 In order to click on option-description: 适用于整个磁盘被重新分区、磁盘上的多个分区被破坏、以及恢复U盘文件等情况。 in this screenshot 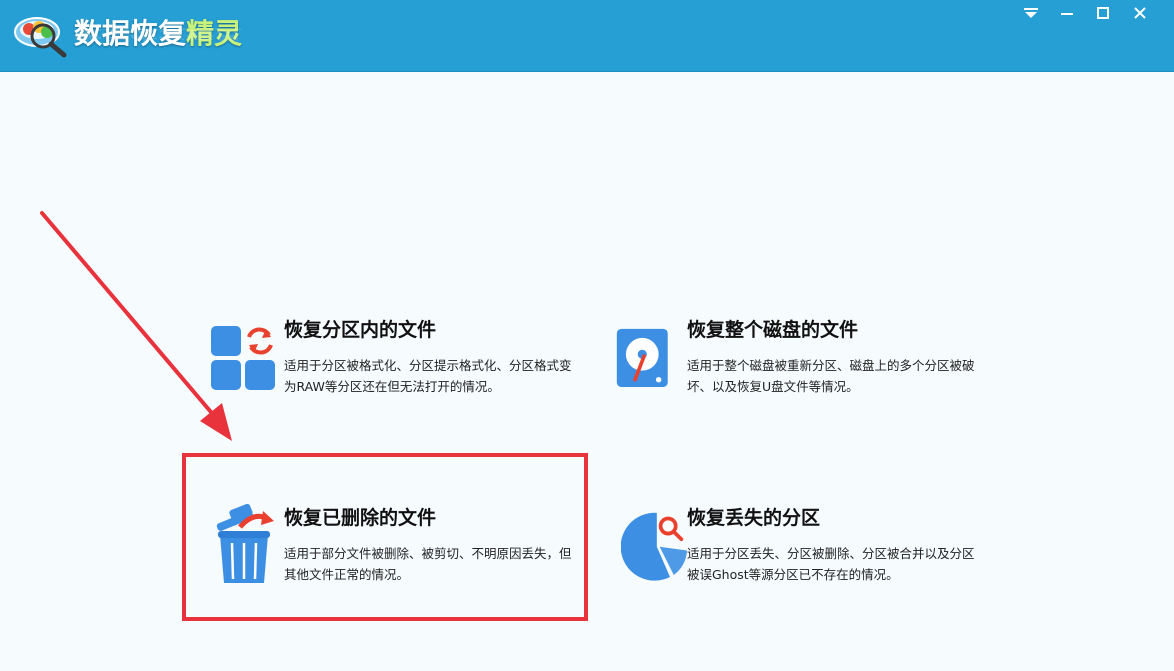, I will do `click(831, 376)`.